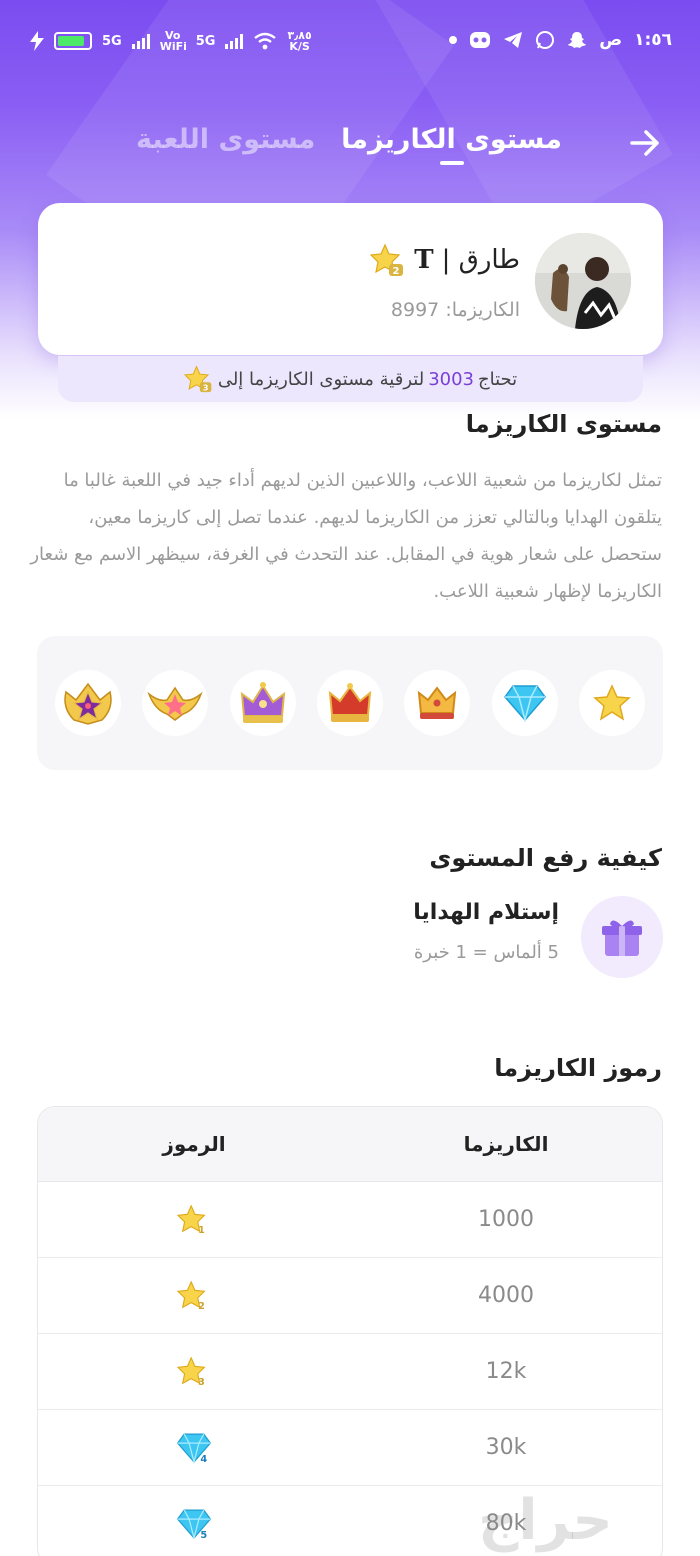  Describe the element at coordinates (583, 281) in the screenshot. I see `avatar` at that location.